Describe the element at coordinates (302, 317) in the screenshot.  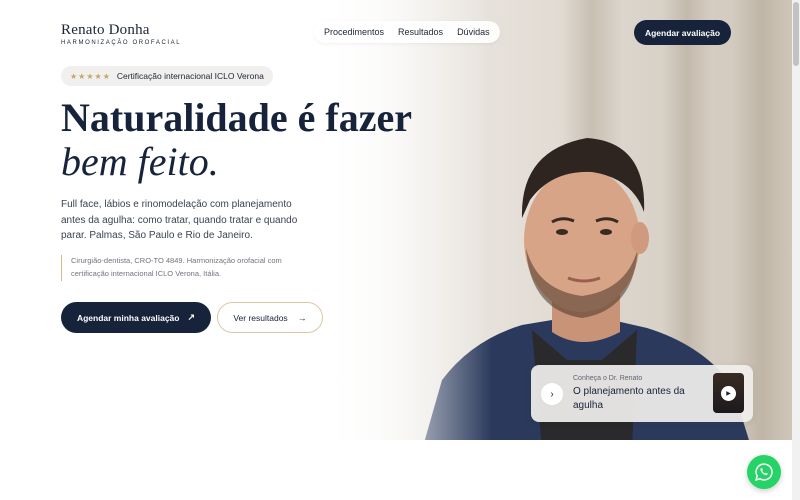
I see `arrow-right-icon: →` at that location.